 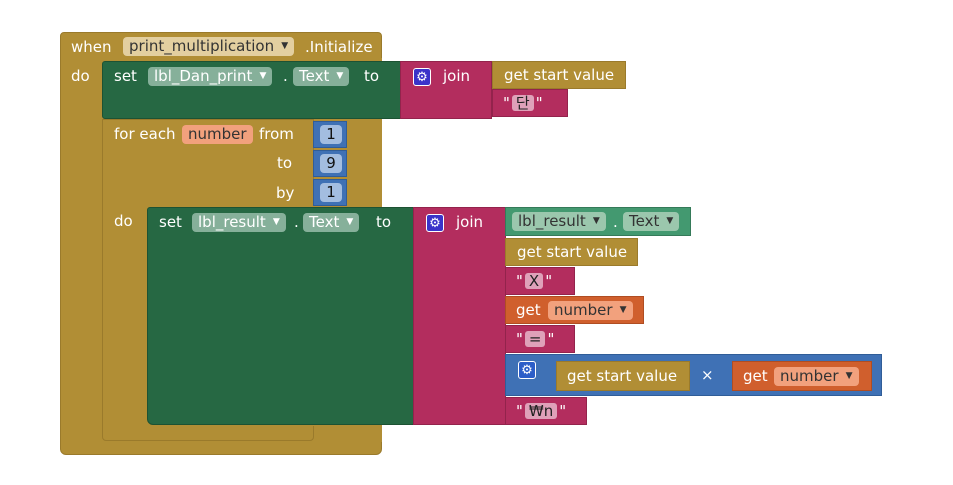 I want to click on set-block-lbl-result: set lbl_result ▼ . Text ▼ to, so click(x=281, y=316).